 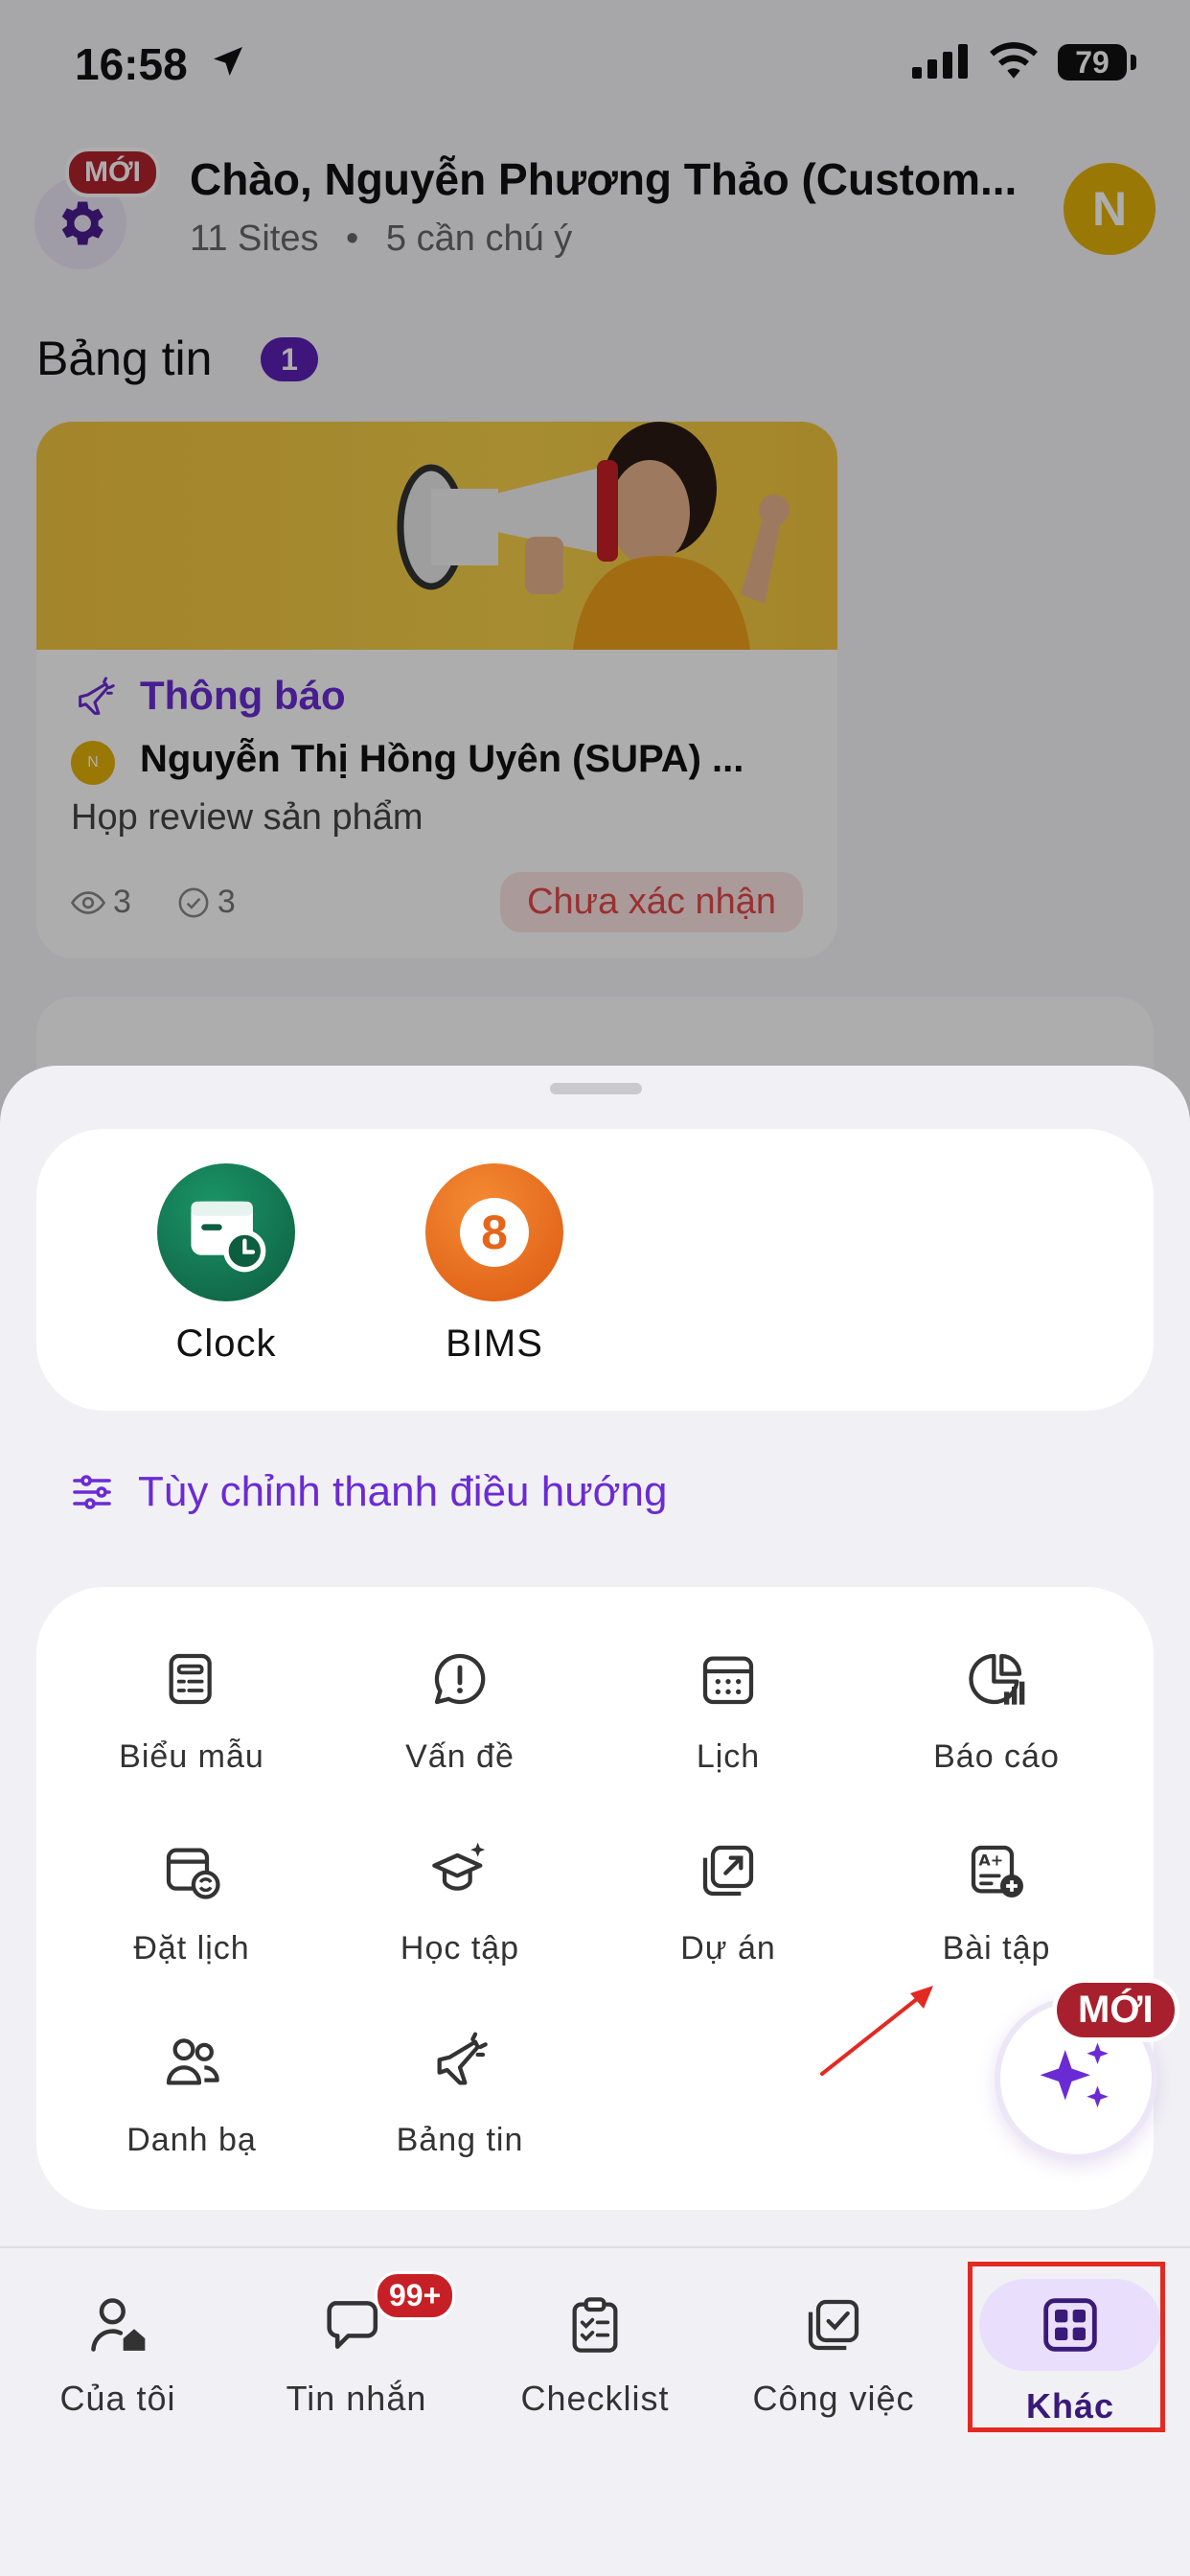 What do you see at coordinates (191, 1948) in the screenshot?
I see `feature-schedule-label: Đặt lịch` at bounding box center [191, 1948].